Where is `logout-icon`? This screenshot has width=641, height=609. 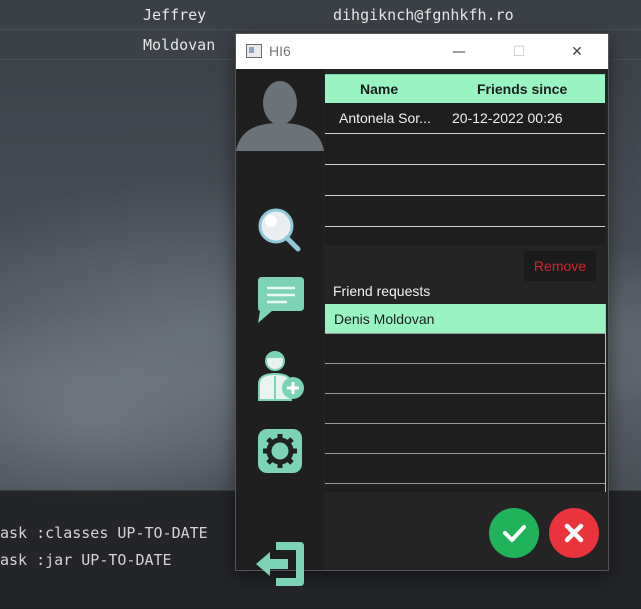
logout-icon is located at coordinates (280, 564).